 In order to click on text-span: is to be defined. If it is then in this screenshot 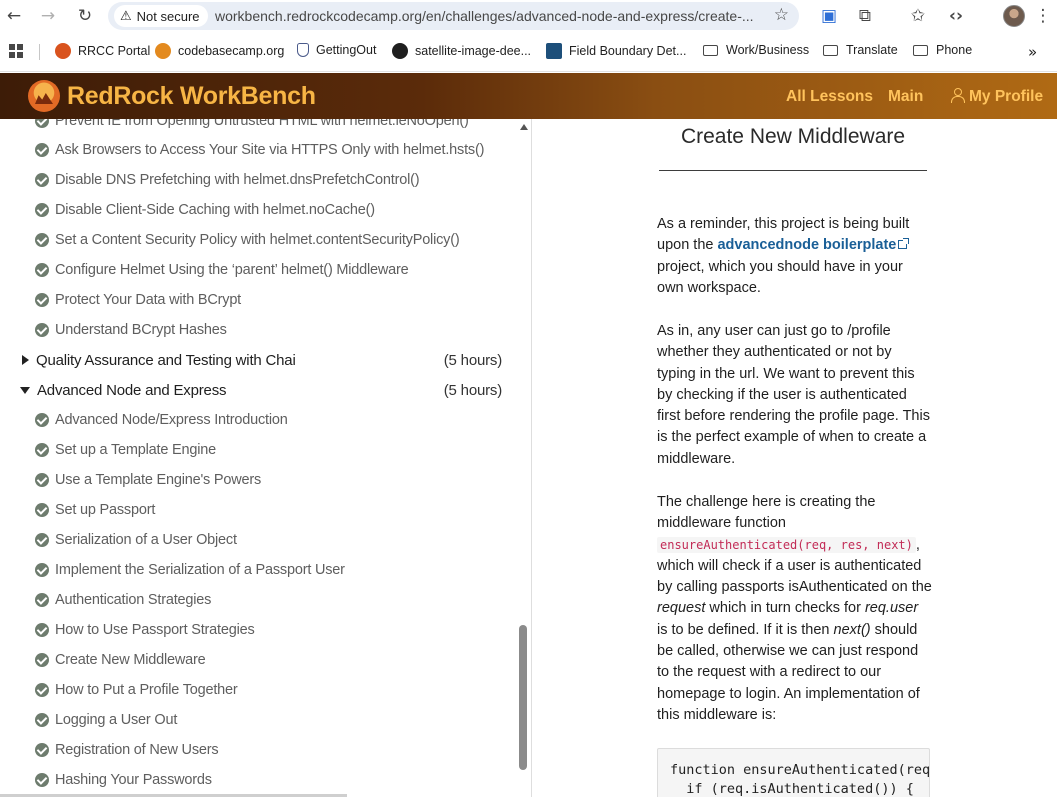, I will do `click(745, 629)`.